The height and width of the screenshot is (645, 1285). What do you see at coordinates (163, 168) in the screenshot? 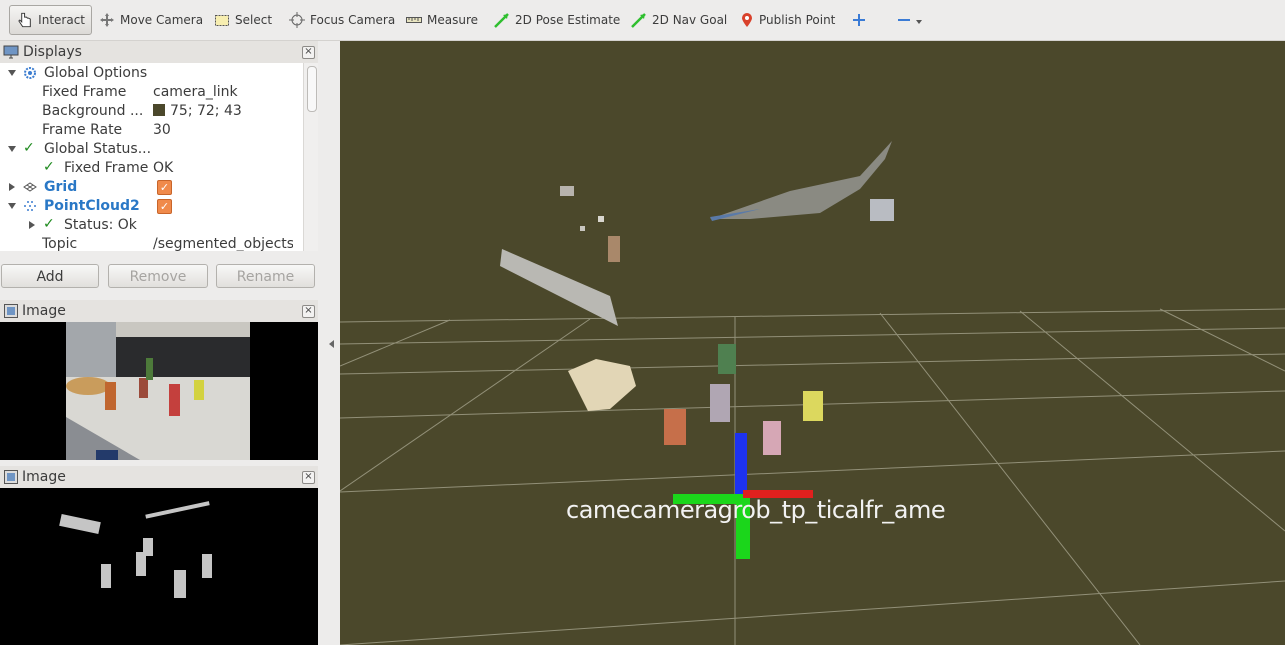
I see `status-value: OK` at bounding box center [163, 168].